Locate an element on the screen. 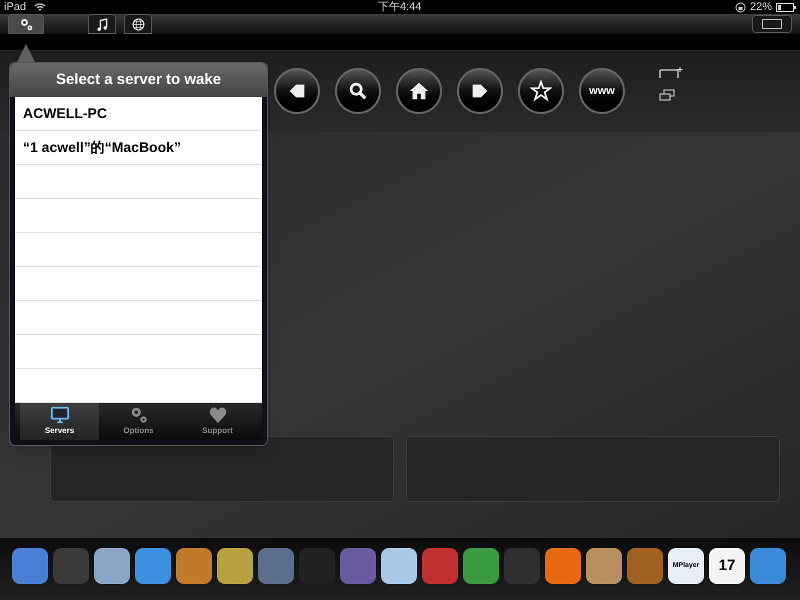 This screenshot has height=600, width=800. home-icon is located at coordinates (419, 91).